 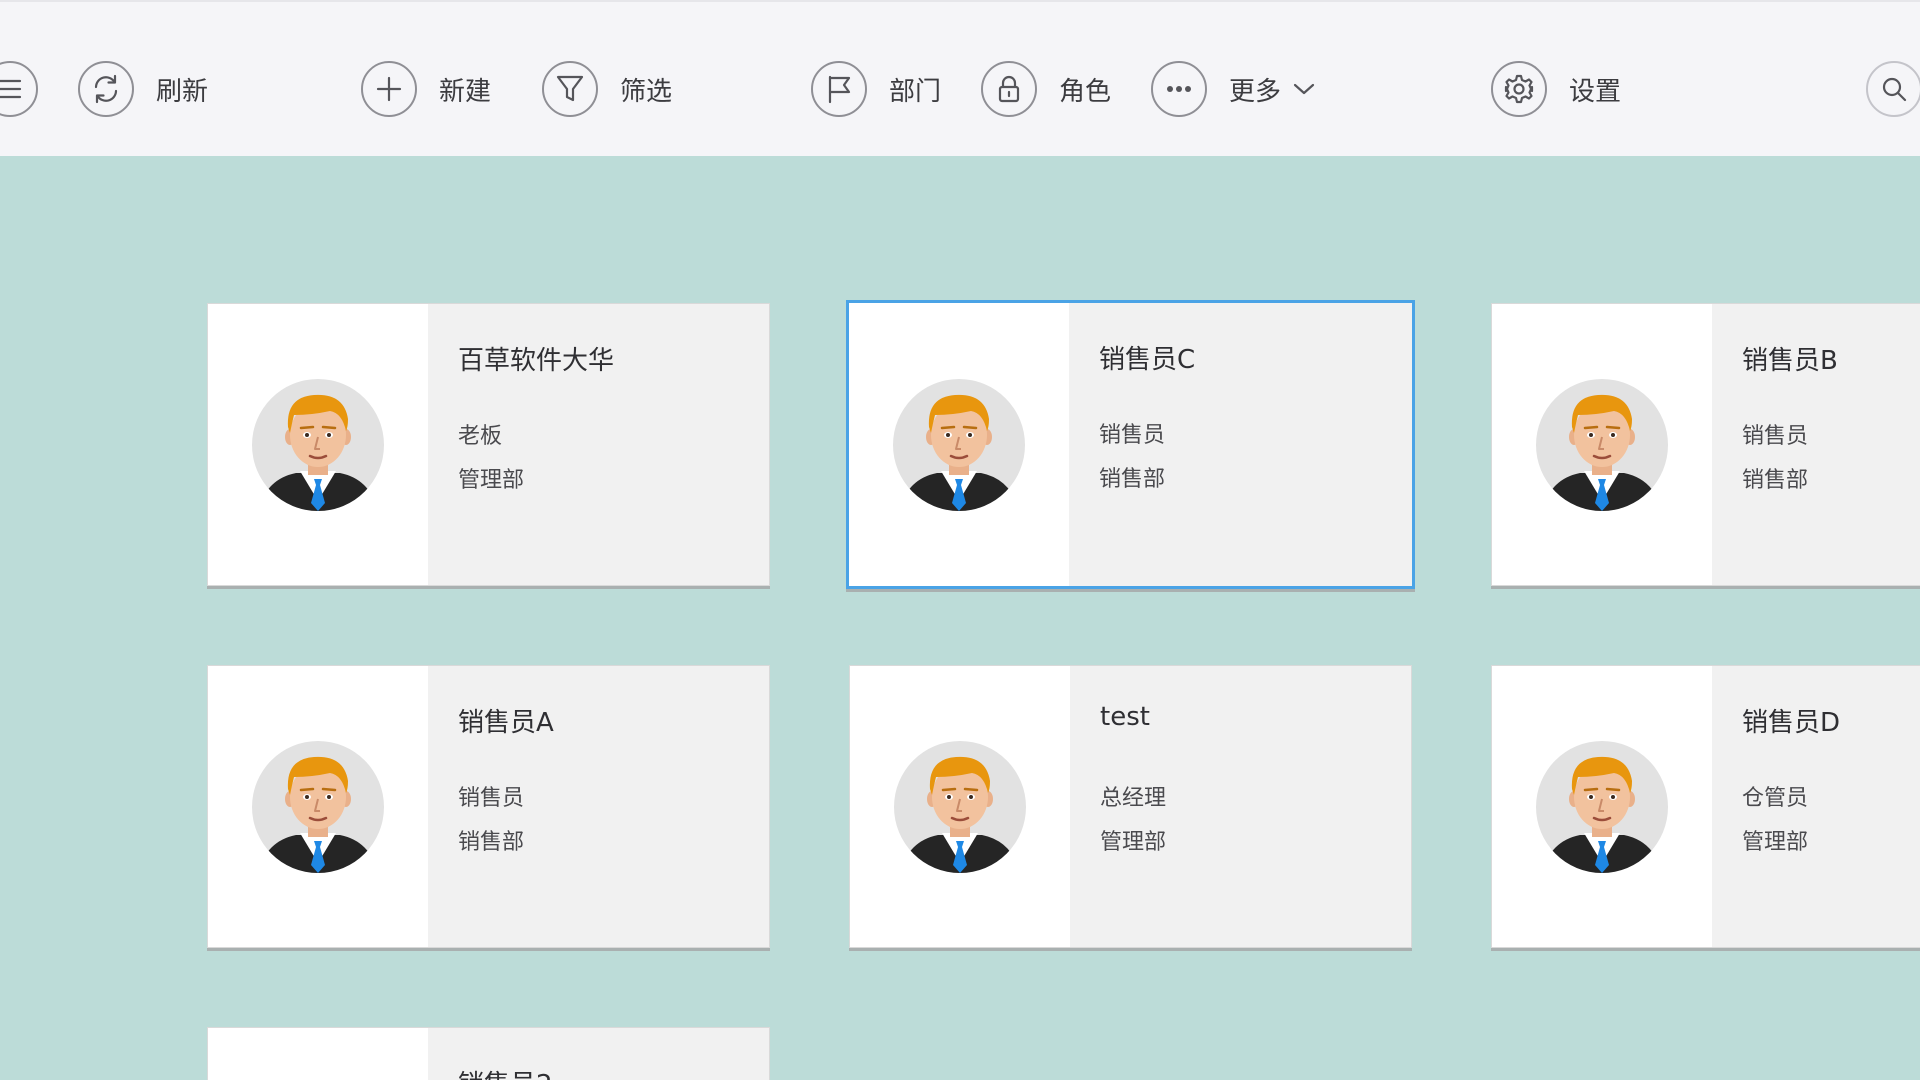 I want to click on card-name: 销售员A, so click(x=506, y=723).